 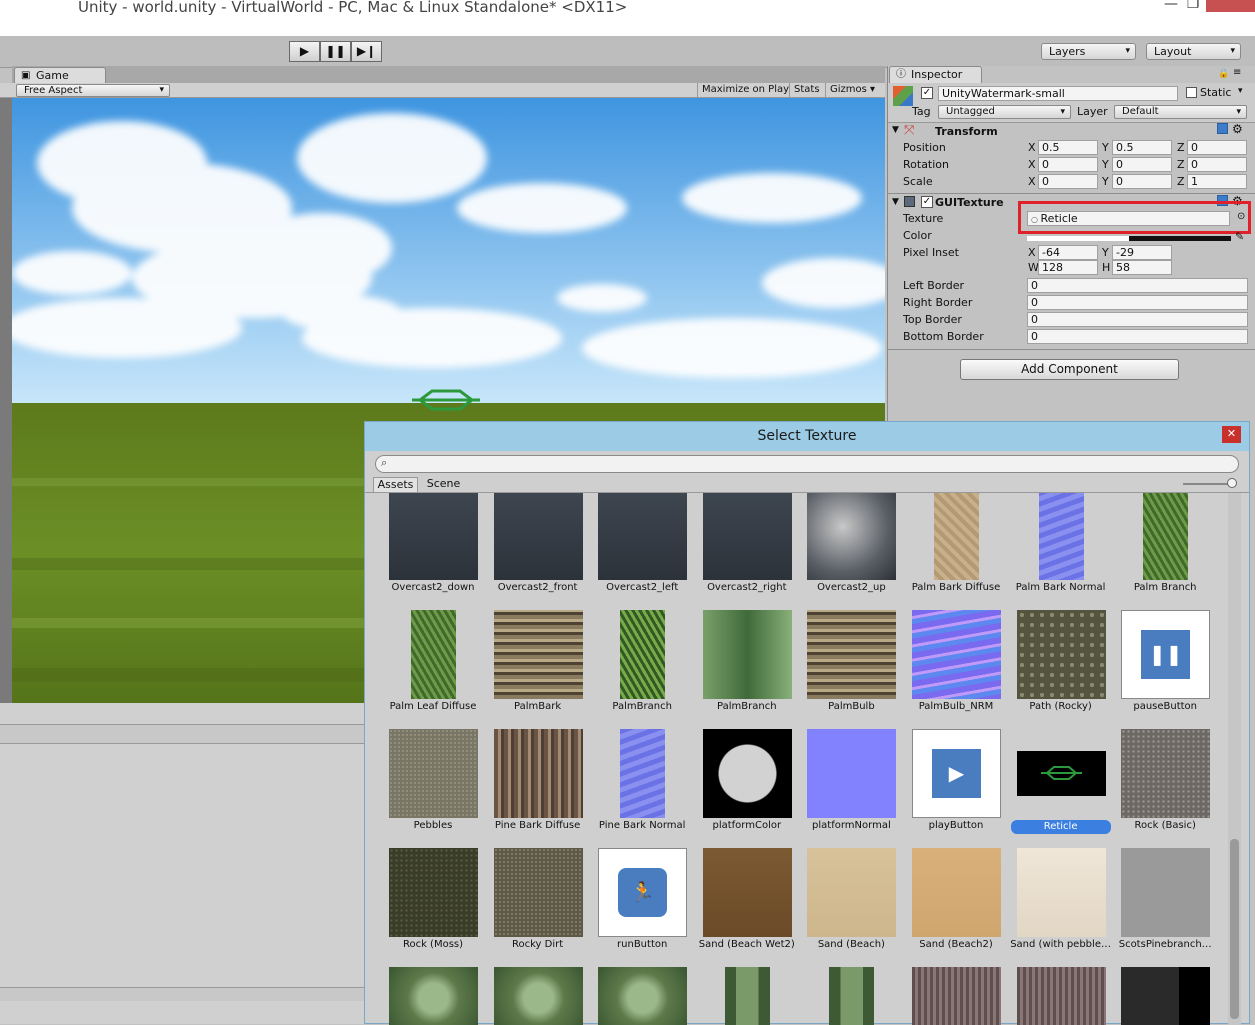 I want to click on inset-x-field: -64, so click(x=1068, y=252).